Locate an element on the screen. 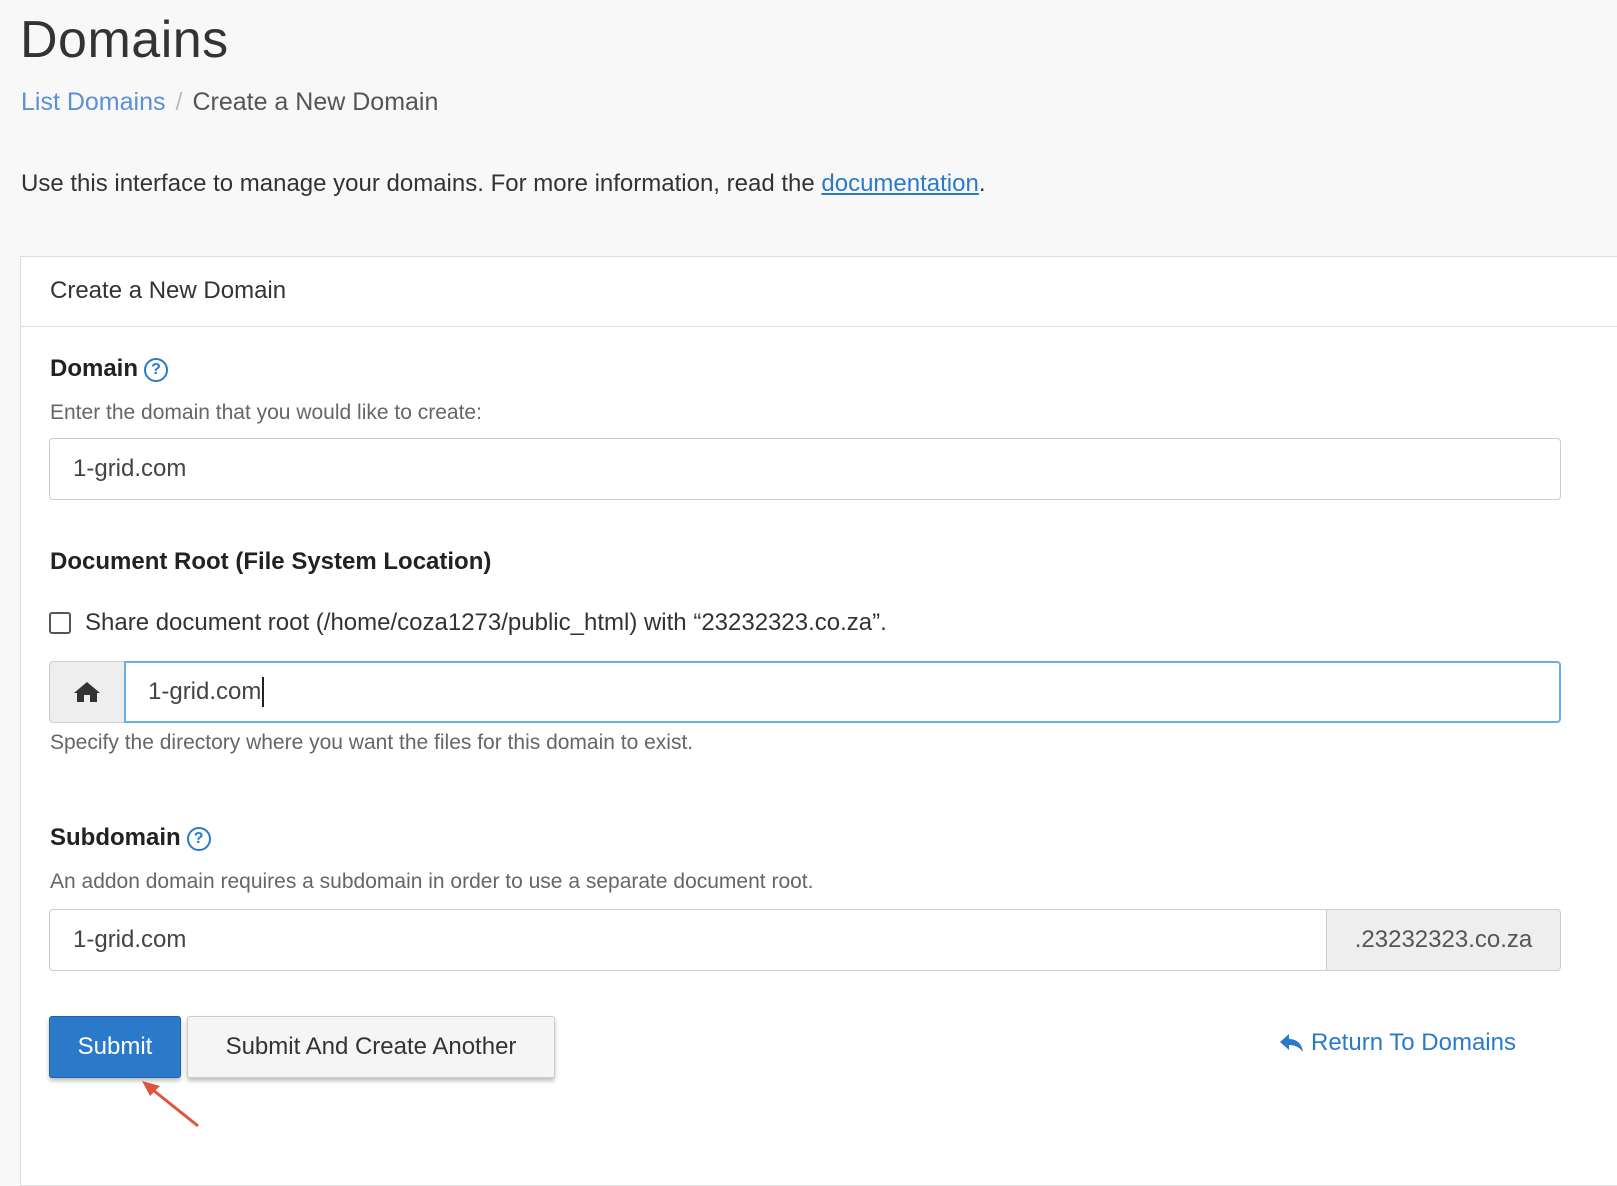  domain-label-text: Domain is located at coordinates (94, 368).